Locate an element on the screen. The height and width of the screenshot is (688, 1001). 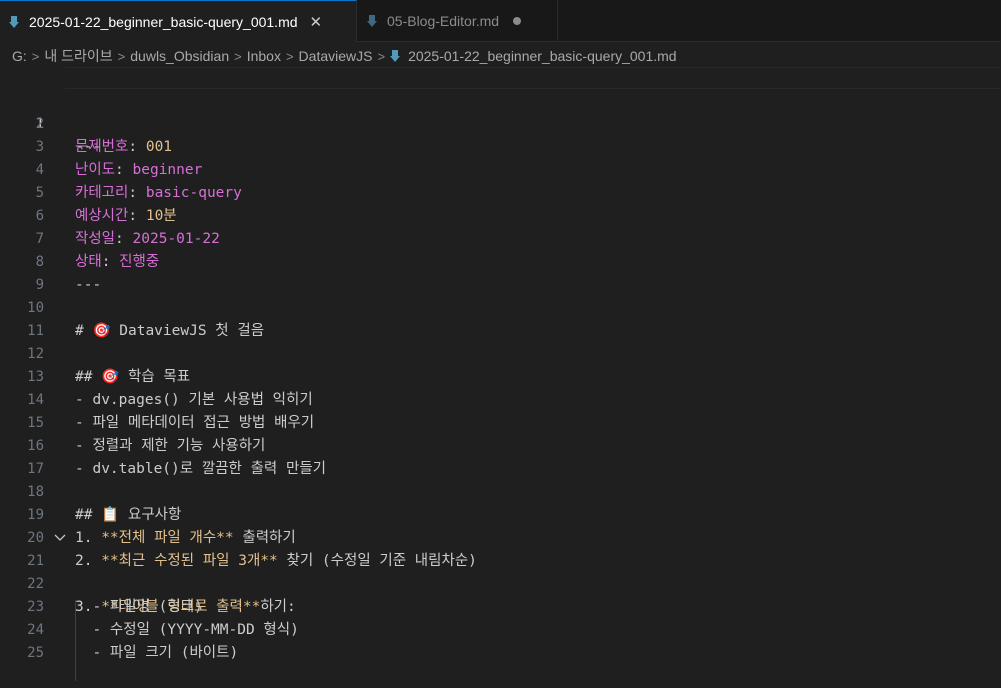
tab-blog-editor: 05-Blog-Editor.md is located at coordinates (458, 21).